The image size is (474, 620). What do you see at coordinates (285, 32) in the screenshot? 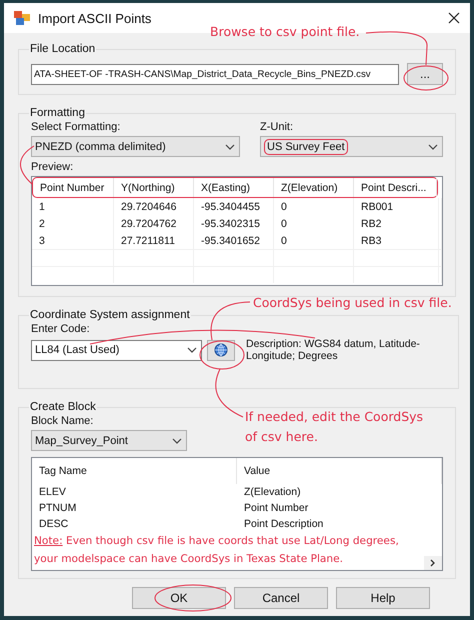
I see `annotation-text: Browse to csv point file.` at bounding box center [285, 32].